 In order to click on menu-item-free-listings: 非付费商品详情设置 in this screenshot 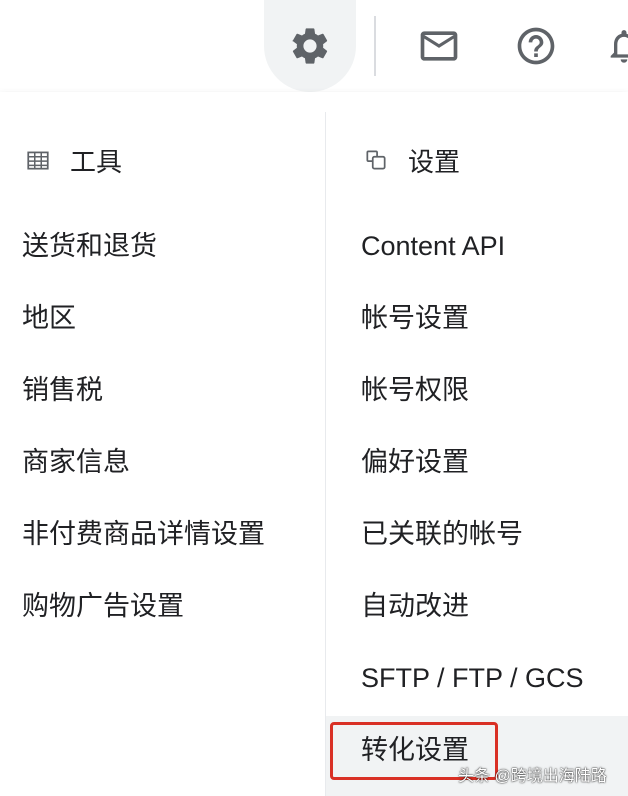, I will do `click(143, 534)`.